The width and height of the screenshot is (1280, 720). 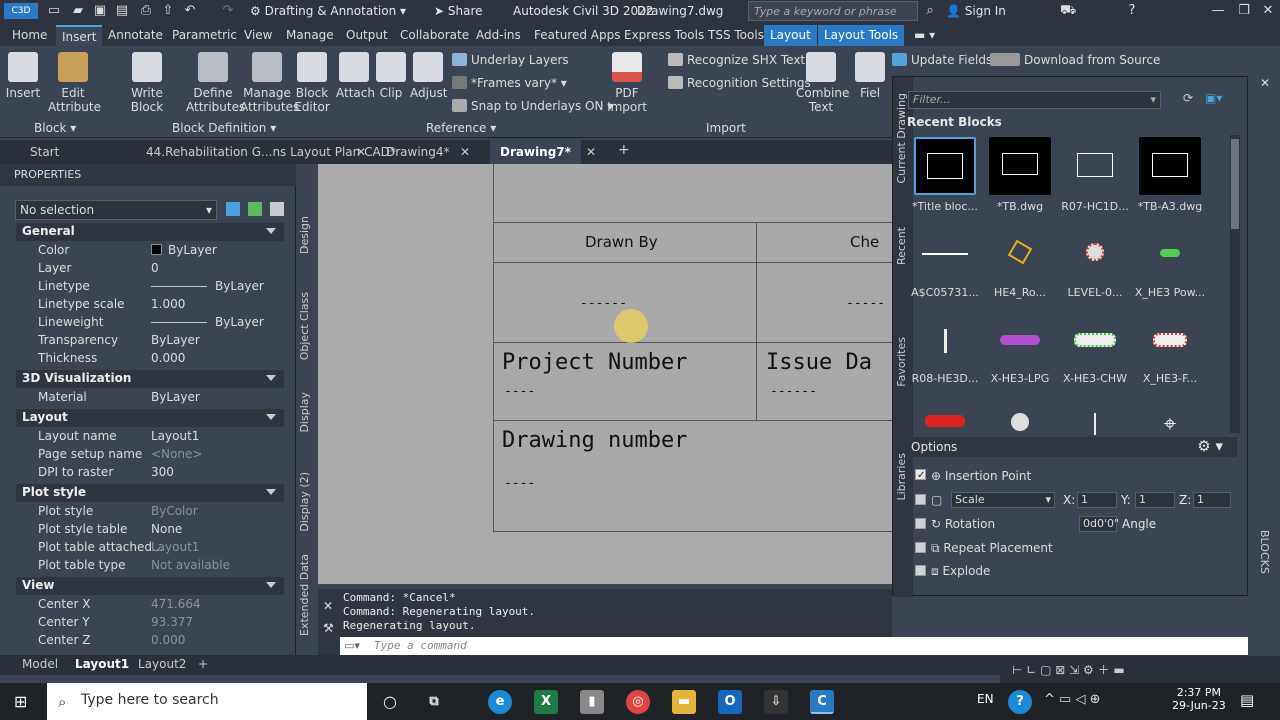 I want to click on side-tab-extended-data: Extended Data, so click(x=304, y=595).